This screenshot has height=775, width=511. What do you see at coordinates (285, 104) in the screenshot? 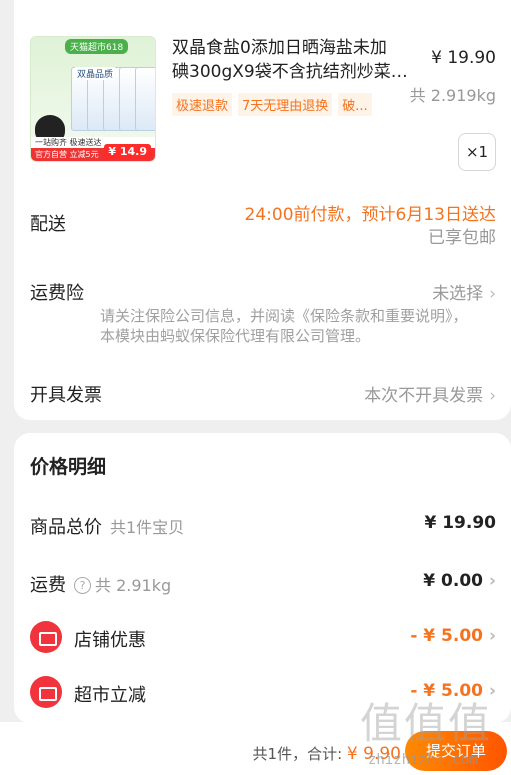
I see `tag-7day-return: 7天无理由退换` at bounding box center [285, 104].